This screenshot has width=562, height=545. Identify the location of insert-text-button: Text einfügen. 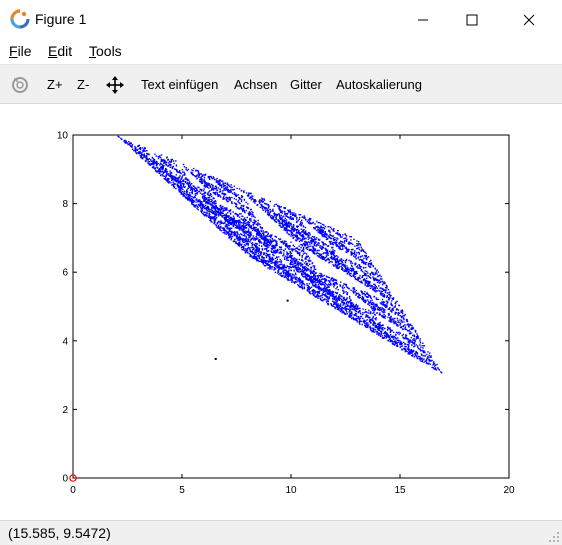
(179, 84).